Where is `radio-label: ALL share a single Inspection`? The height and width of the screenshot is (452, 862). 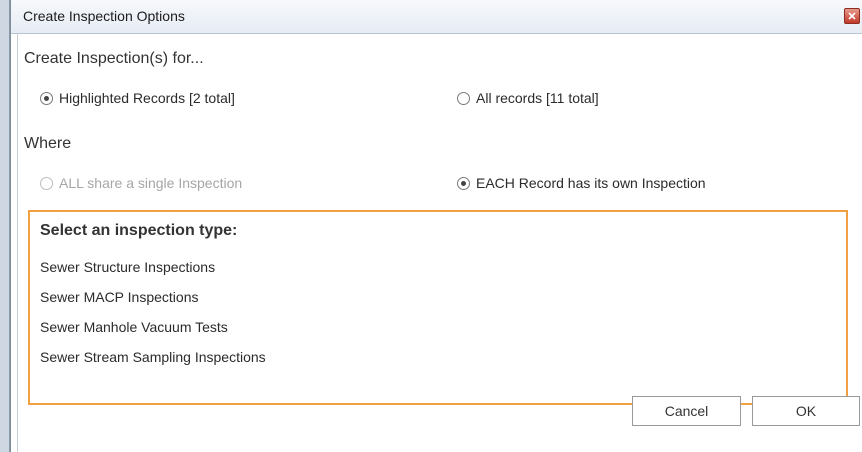 radio-label: ALL share a single Inspection is located at coordinates (151, 183).